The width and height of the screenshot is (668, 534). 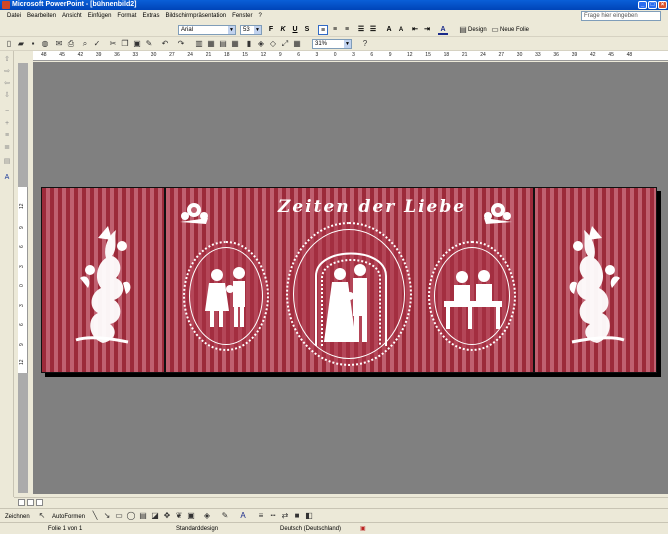 What do you see at coordinates (389, 30) in the screenshot?
I see `grow-font-button: A` at bounding box center [389, 30].